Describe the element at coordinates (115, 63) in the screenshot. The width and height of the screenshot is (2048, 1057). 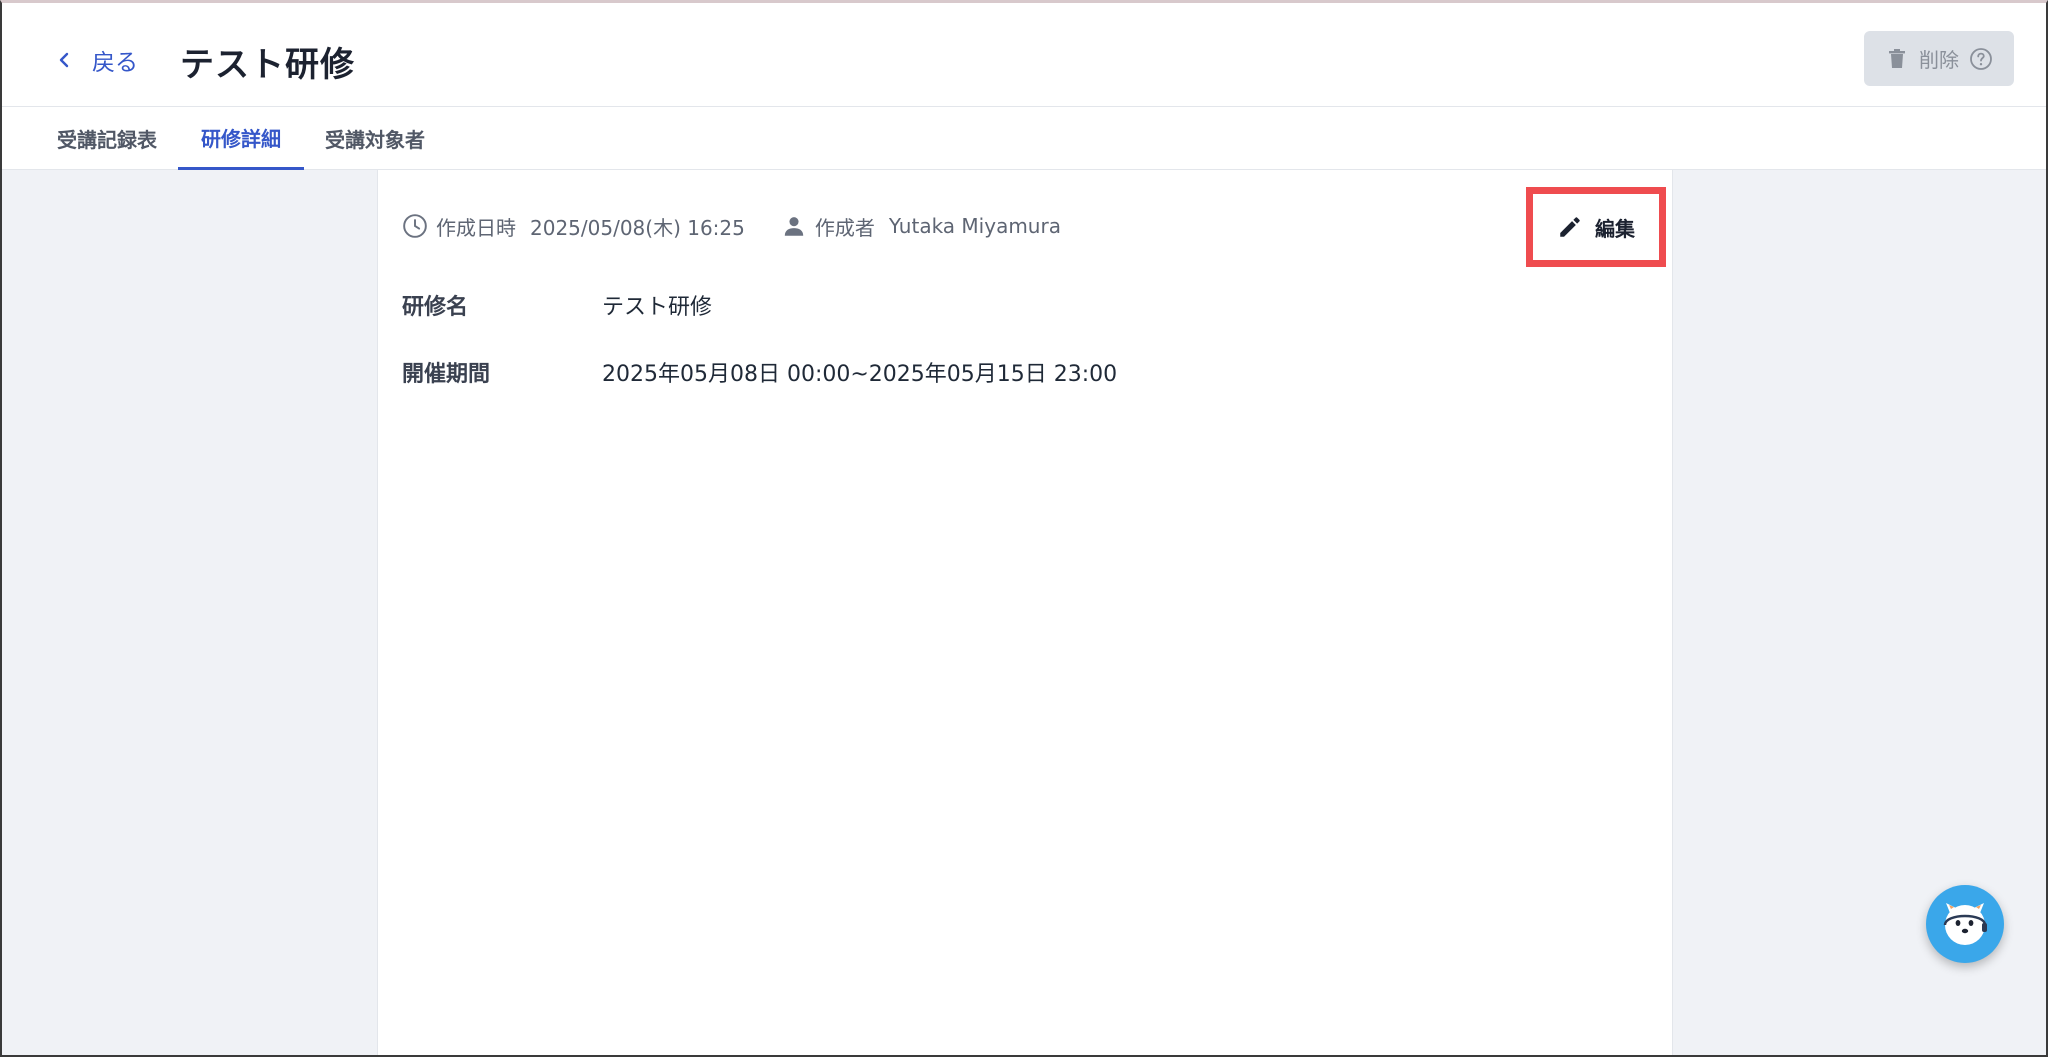
I see `back-label: 戻る` at that location.